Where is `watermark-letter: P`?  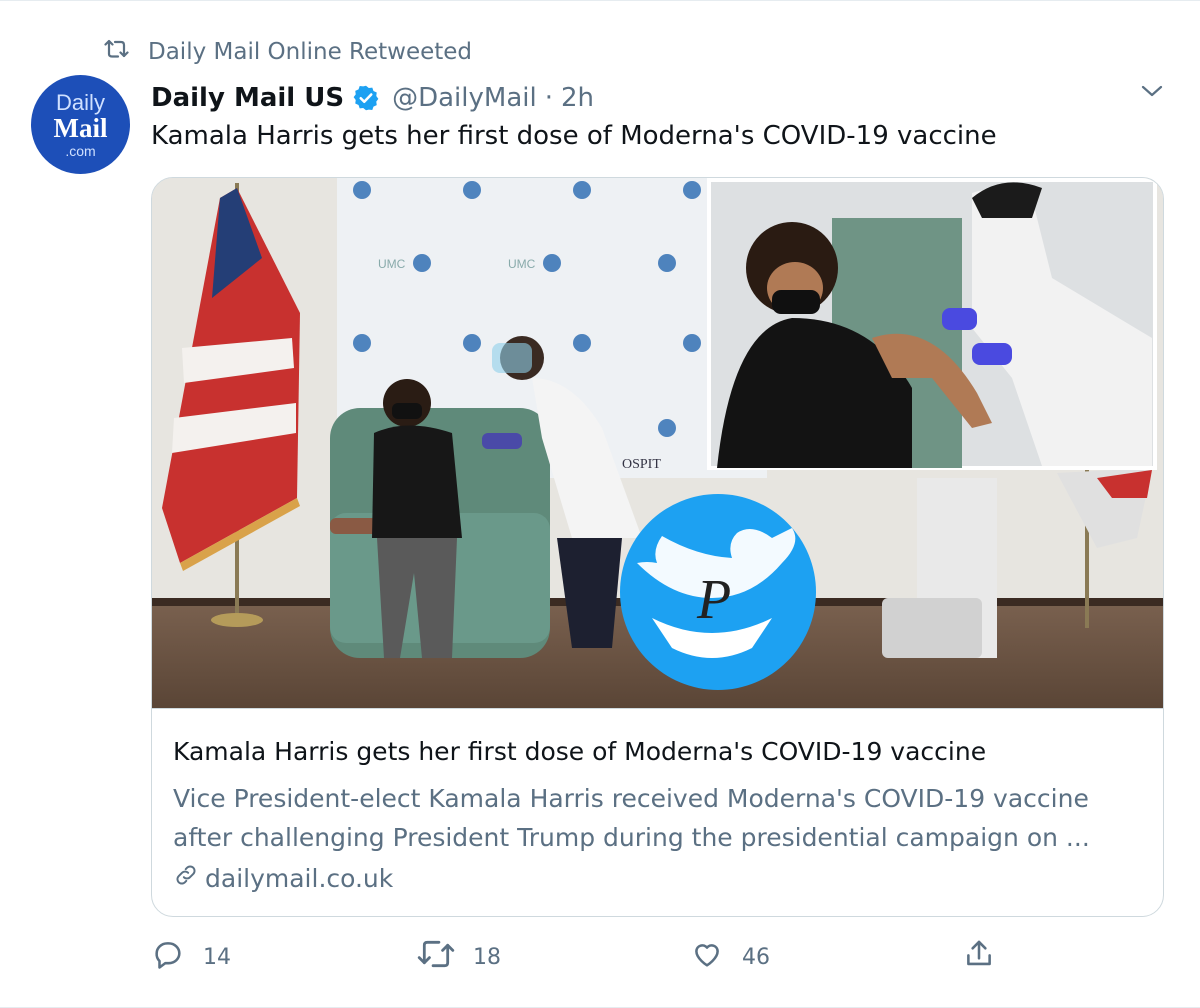 watermark-letter: P is located at coordinates (713, 600).